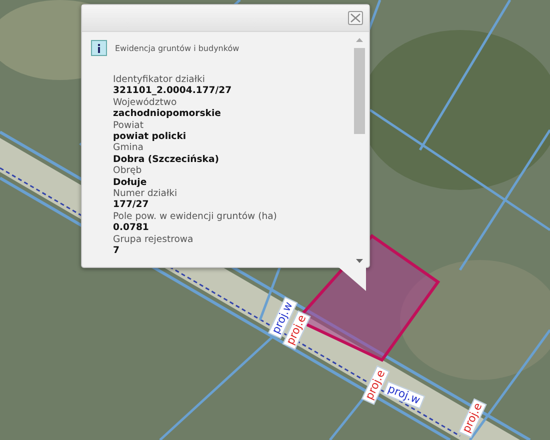  I want to click on field-value: zachodniopomorskie, so click(167, 114).